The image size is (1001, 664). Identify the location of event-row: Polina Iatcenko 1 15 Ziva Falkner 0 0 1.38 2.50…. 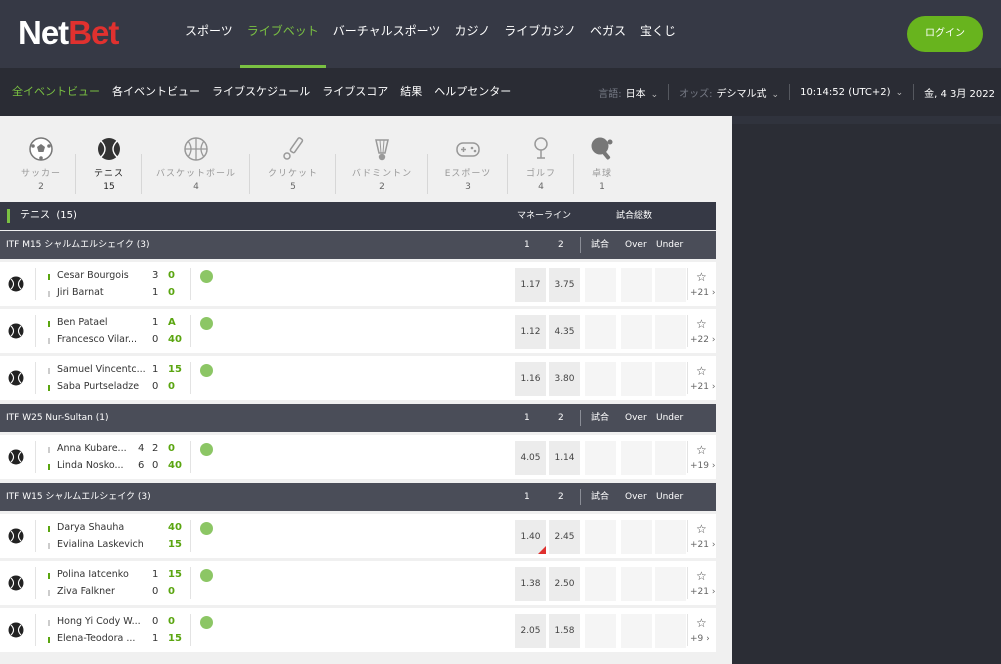
(358, 583).